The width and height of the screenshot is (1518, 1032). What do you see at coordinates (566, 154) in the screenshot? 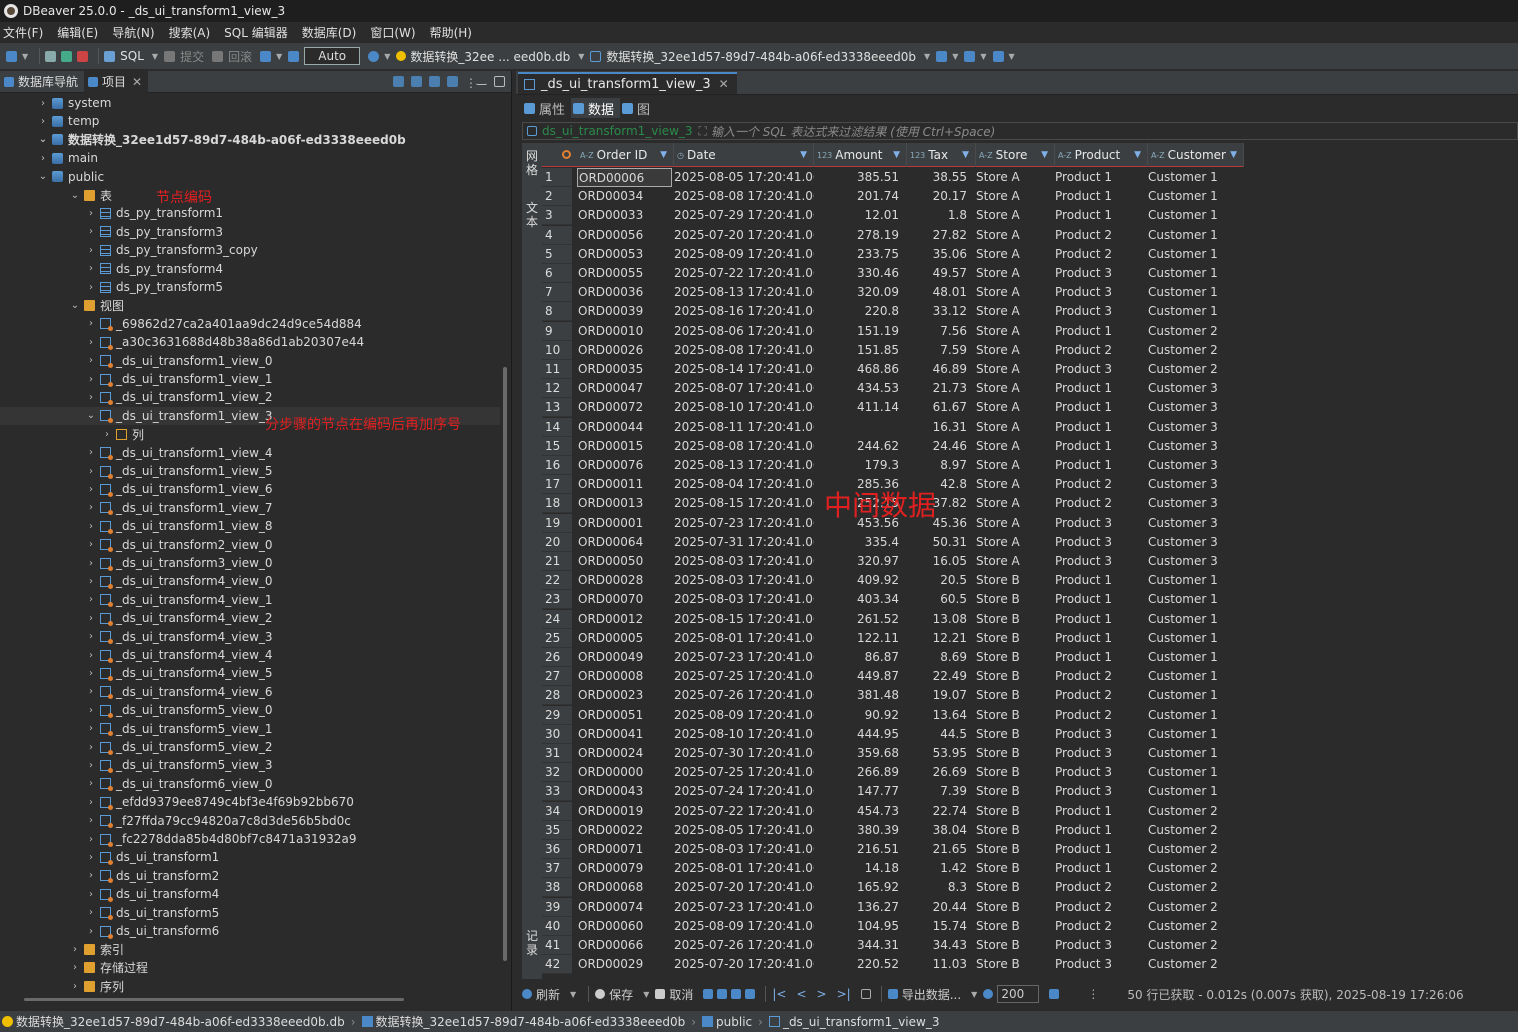
I see `select-all-icon` at bounding box center [566, 154].